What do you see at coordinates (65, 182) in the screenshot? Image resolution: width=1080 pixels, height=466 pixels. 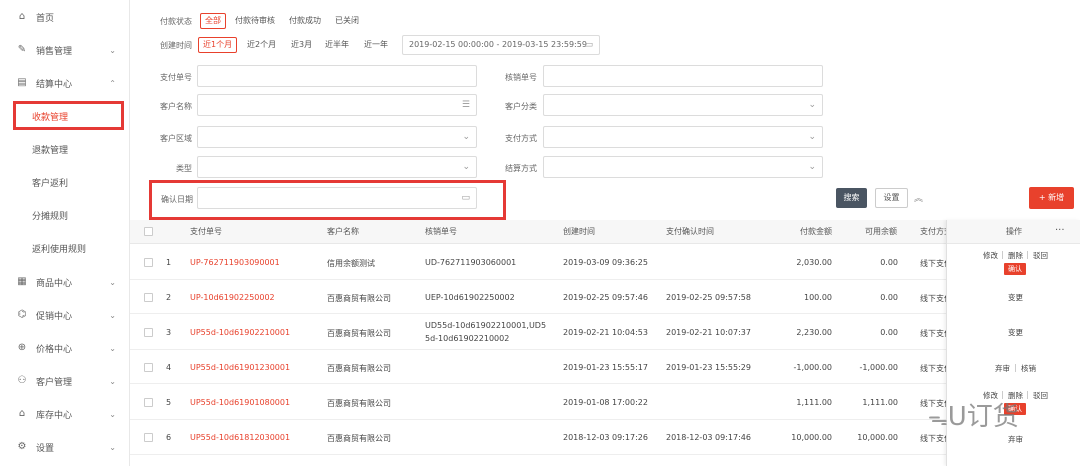 I see `sidebar-subitem-rebate: 客户返利` at bounding box center [65, 182].